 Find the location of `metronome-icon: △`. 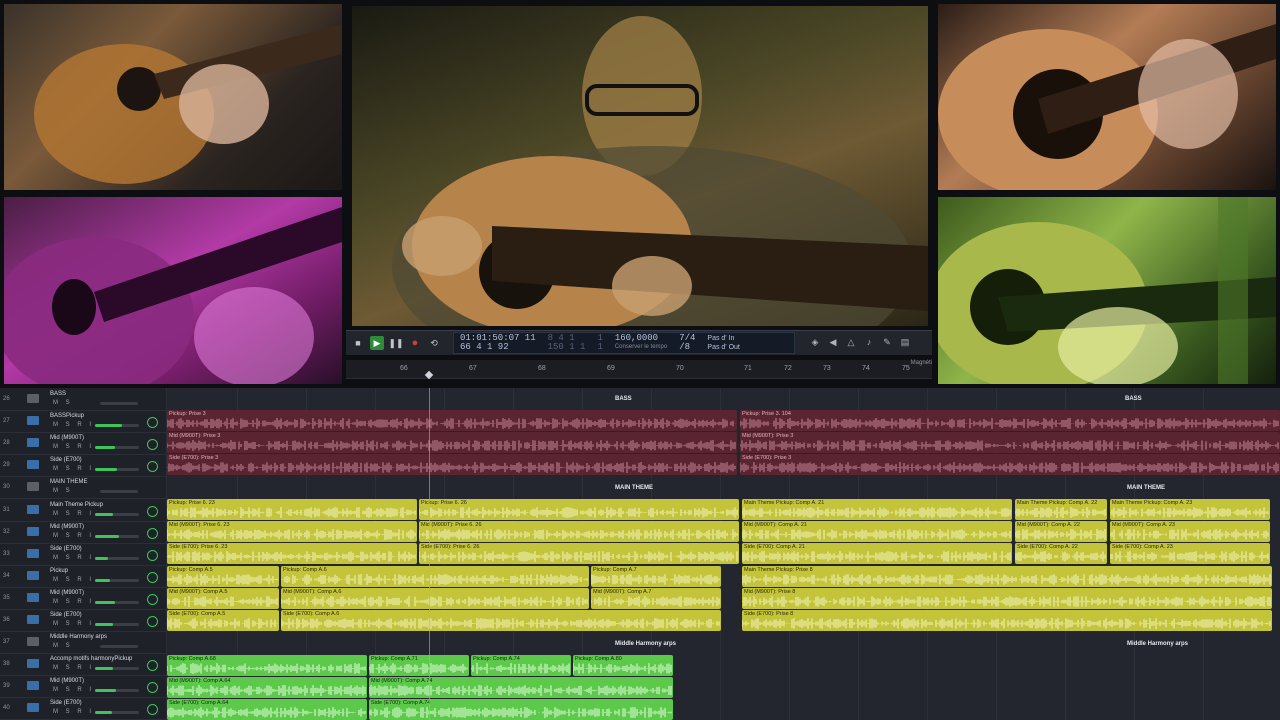

metronome-icon: △ is located at coordinates (851, 343).